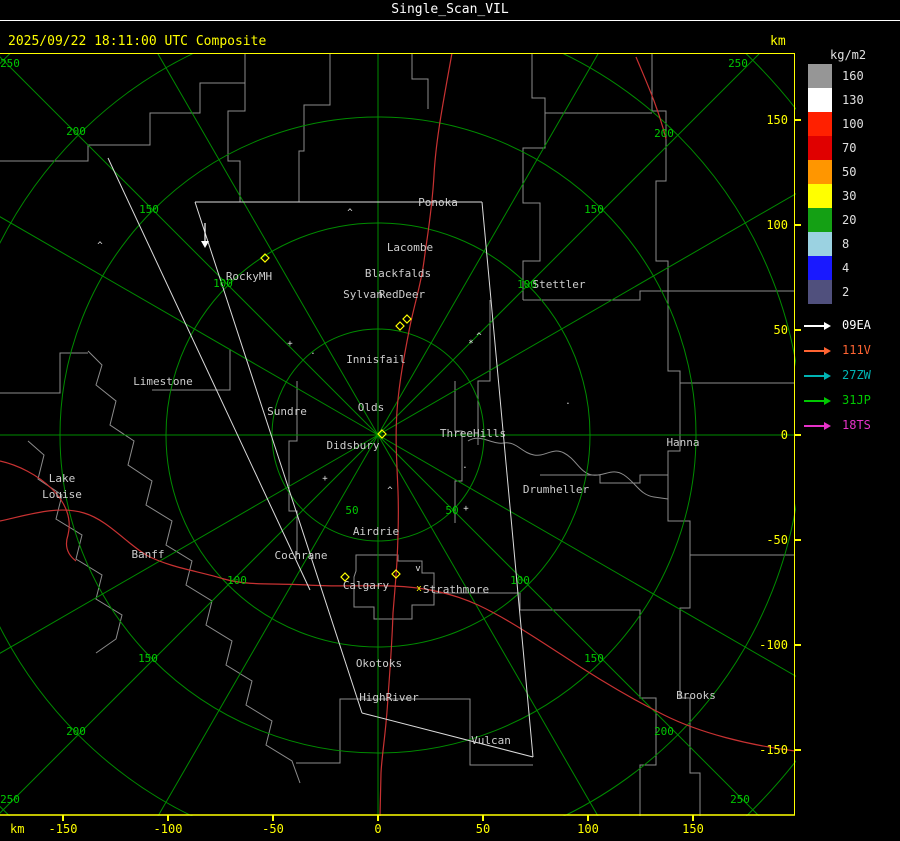 This screenshot has height=841, width=900. Describe the element at coordinates (853, 100) in the screenshot. I see `colorbar-value: 130` at that location.